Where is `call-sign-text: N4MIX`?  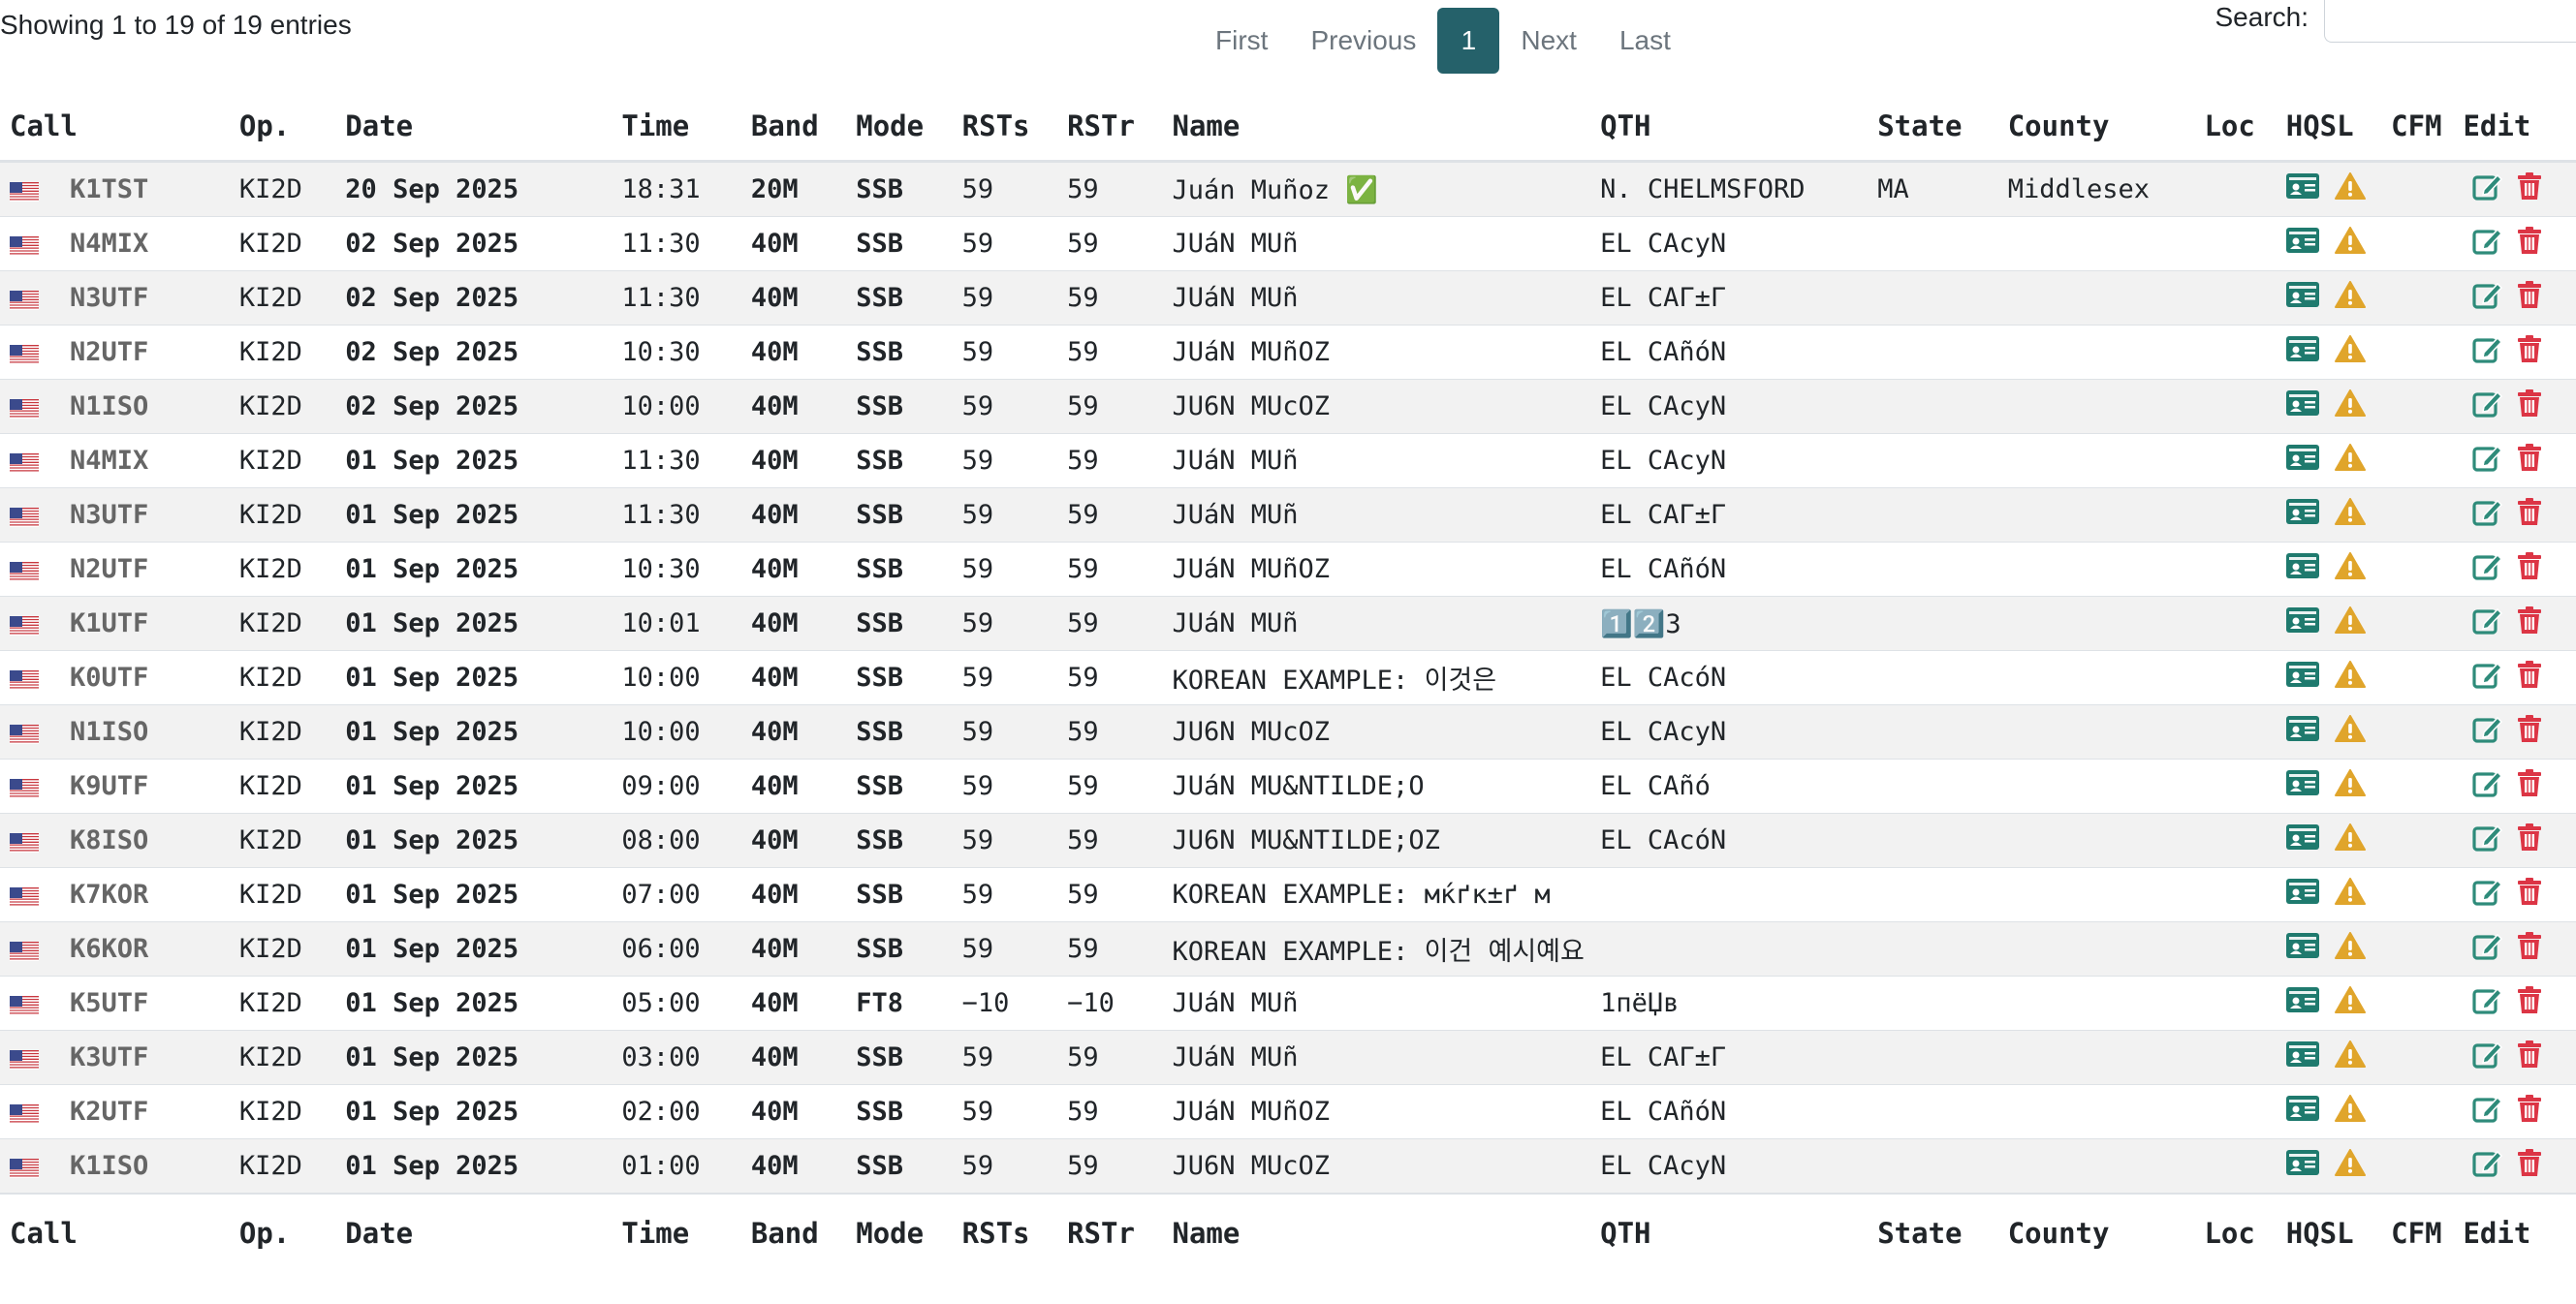
call-sign-text: N4MIX is located at coordinates (109, 461).